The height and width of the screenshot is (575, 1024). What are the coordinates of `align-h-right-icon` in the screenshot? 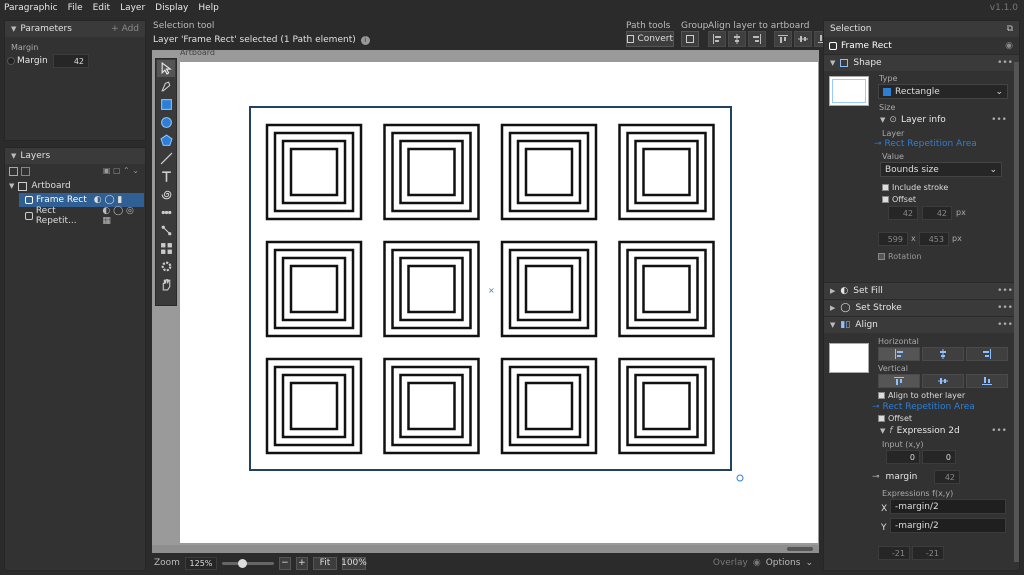 It's located at (987, 354).